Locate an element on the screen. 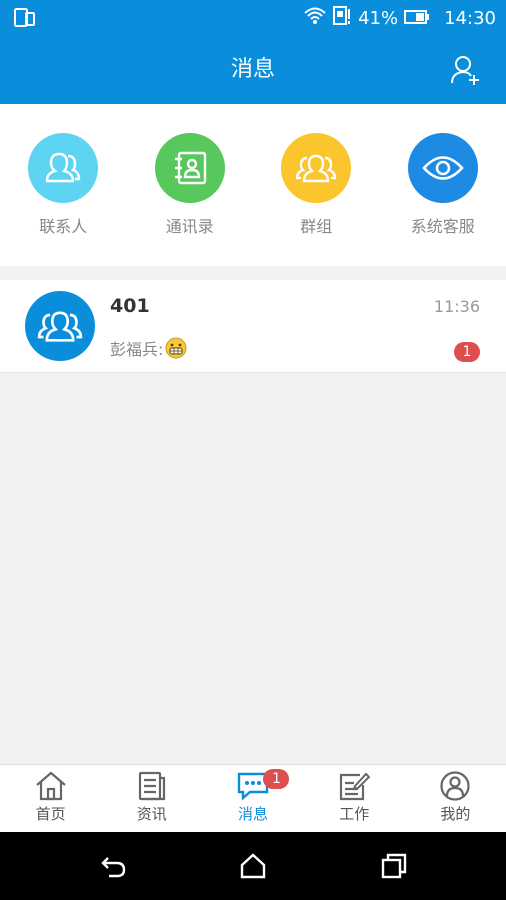  sim-icon is located at coordinates (342, 18).